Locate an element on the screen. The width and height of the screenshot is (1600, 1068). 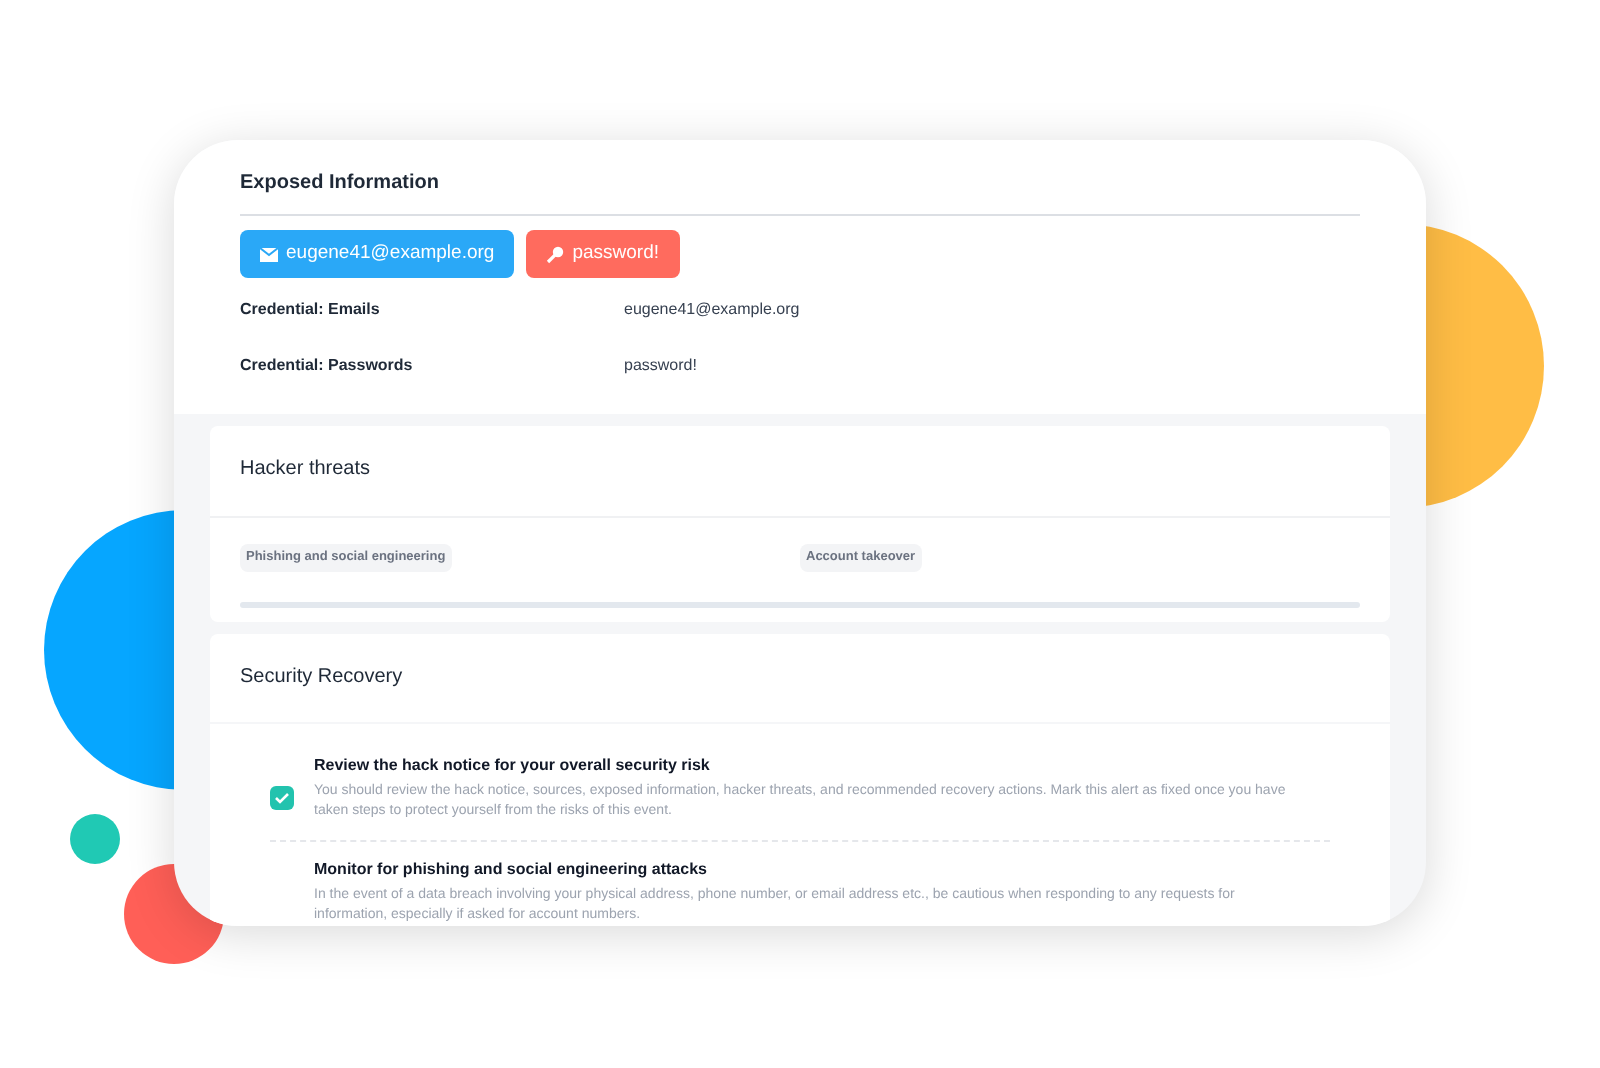
section-title: Exposed Information is located at coordinates (800, 192).